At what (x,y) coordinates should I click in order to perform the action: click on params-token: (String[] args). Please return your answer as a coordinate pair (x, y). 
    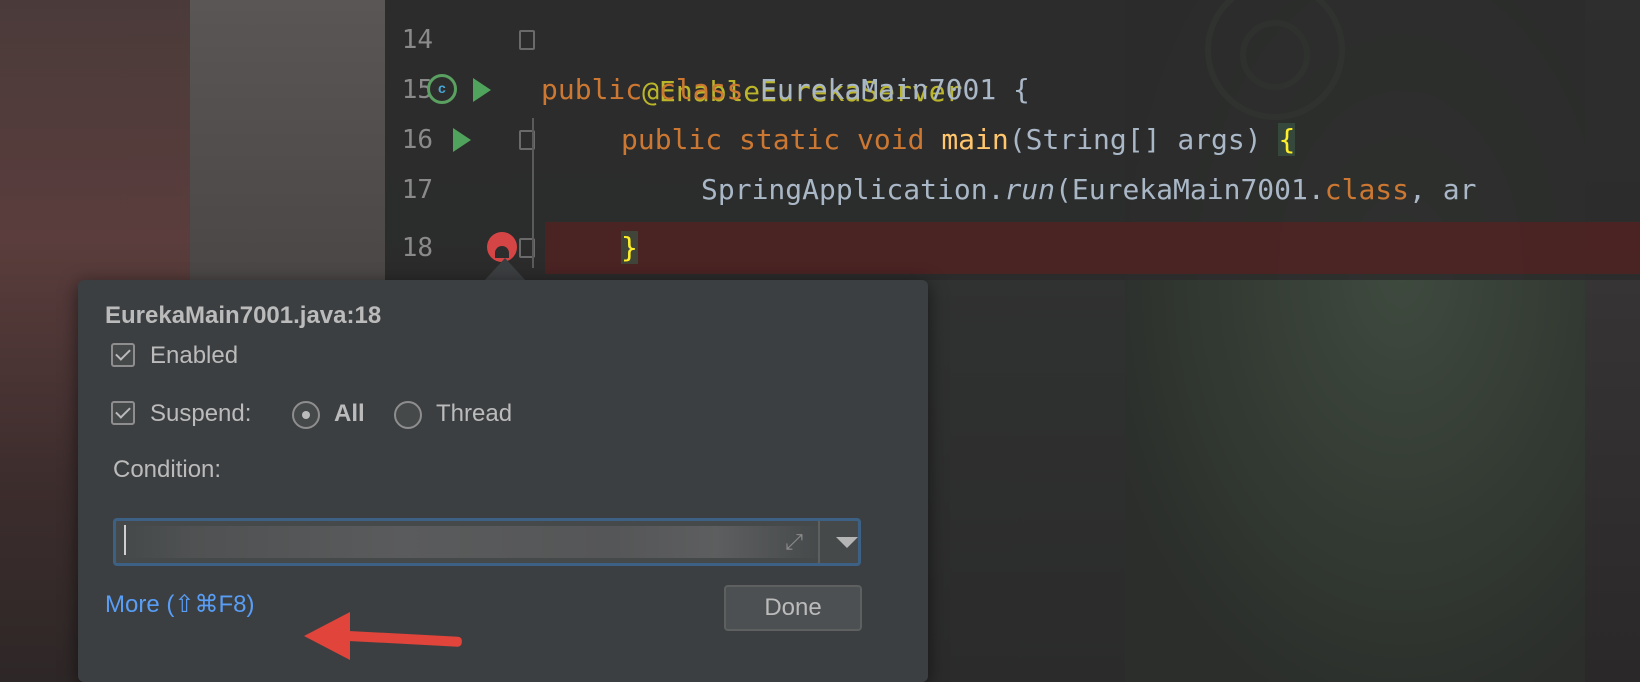
    Looking at the image, I should click on (1143, 139).